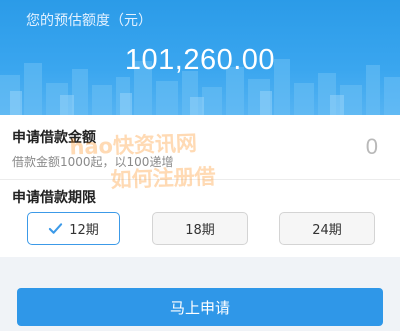 The height and width of the screenshot is (331, 400). I want to click on term-option-18: 18期, so click(200, 228).